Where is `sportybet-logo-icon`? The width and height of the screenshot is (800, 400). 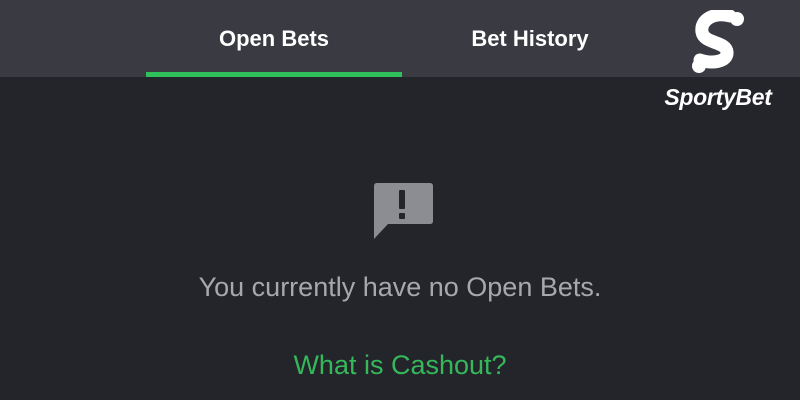
sportybet-logo-icon is located at coordinates (718, 41).